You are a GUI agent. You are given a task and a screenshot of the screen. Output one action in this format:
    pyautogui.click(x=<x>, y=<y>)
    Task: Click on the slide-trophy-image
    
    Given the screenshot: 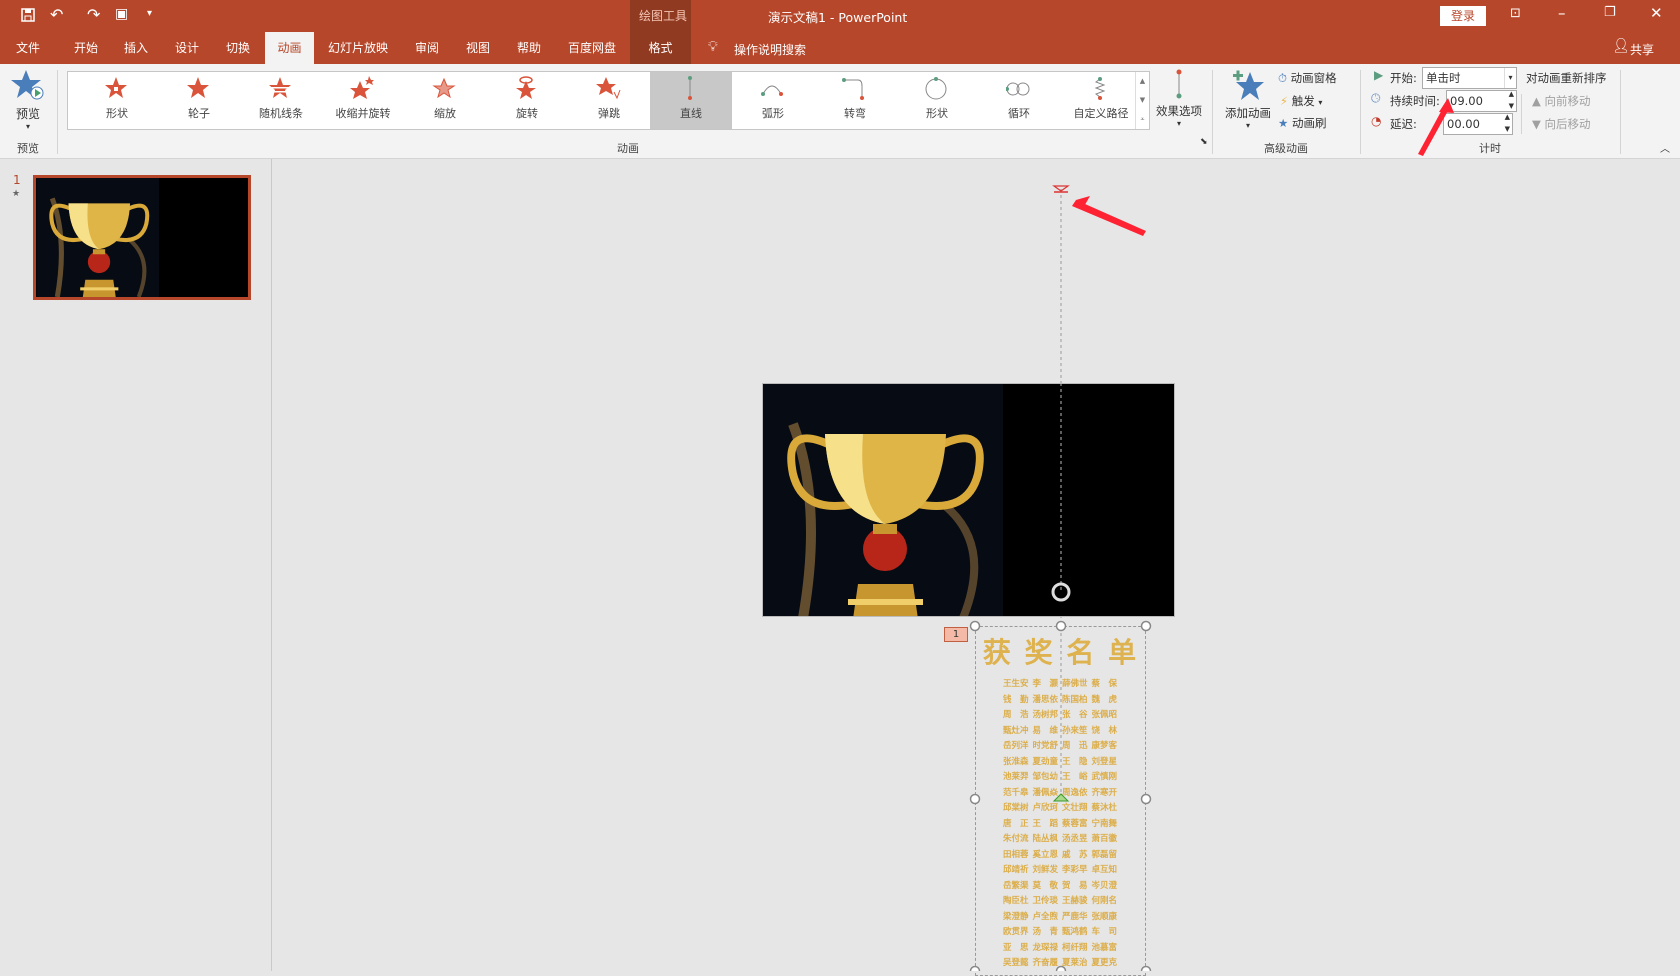 What is the action you would take?
    pyautogui.click(x=968, y=500)
    